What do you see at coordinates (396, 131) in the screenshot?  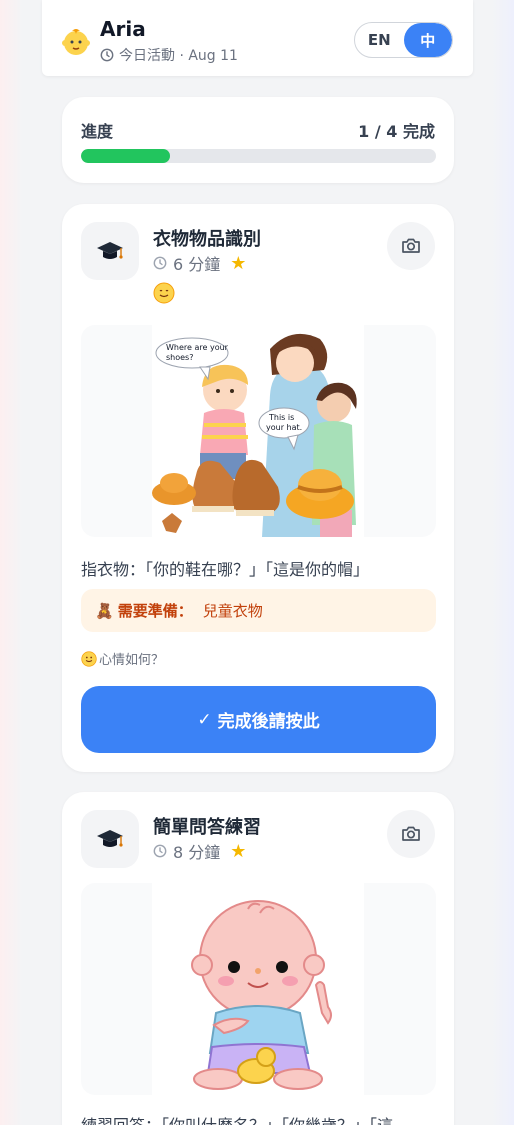 I see `progress-count: 1 / 4 完成` at bounding box center [396, 131].